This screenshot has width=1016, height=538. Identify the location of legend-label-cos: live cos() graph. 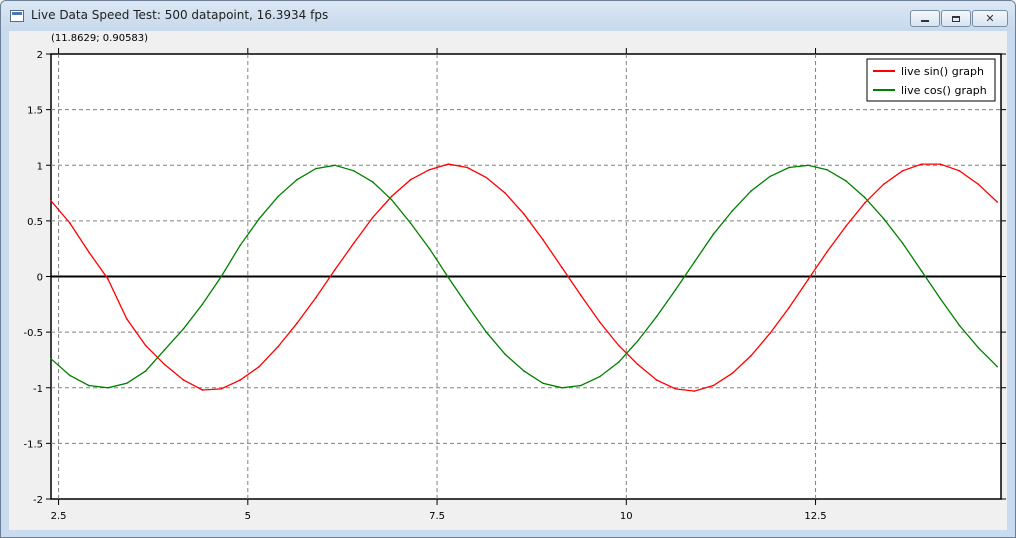
(944, 90).